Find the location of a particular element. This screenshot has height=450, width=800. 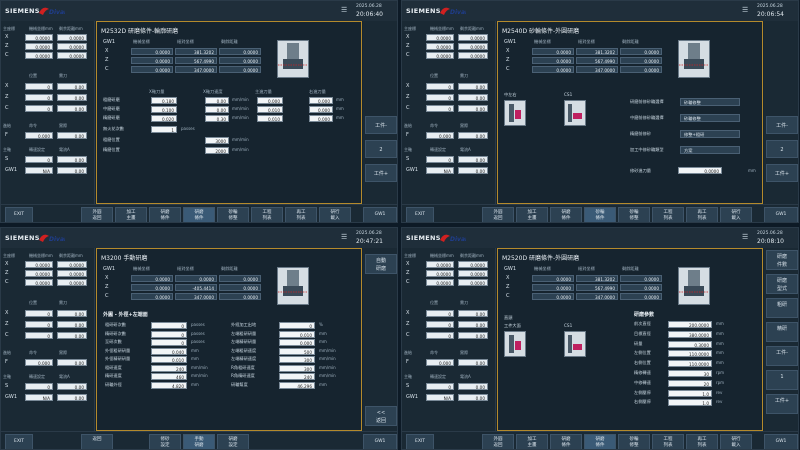

f-value2: 0.00 is located at coordinates (473, 362).